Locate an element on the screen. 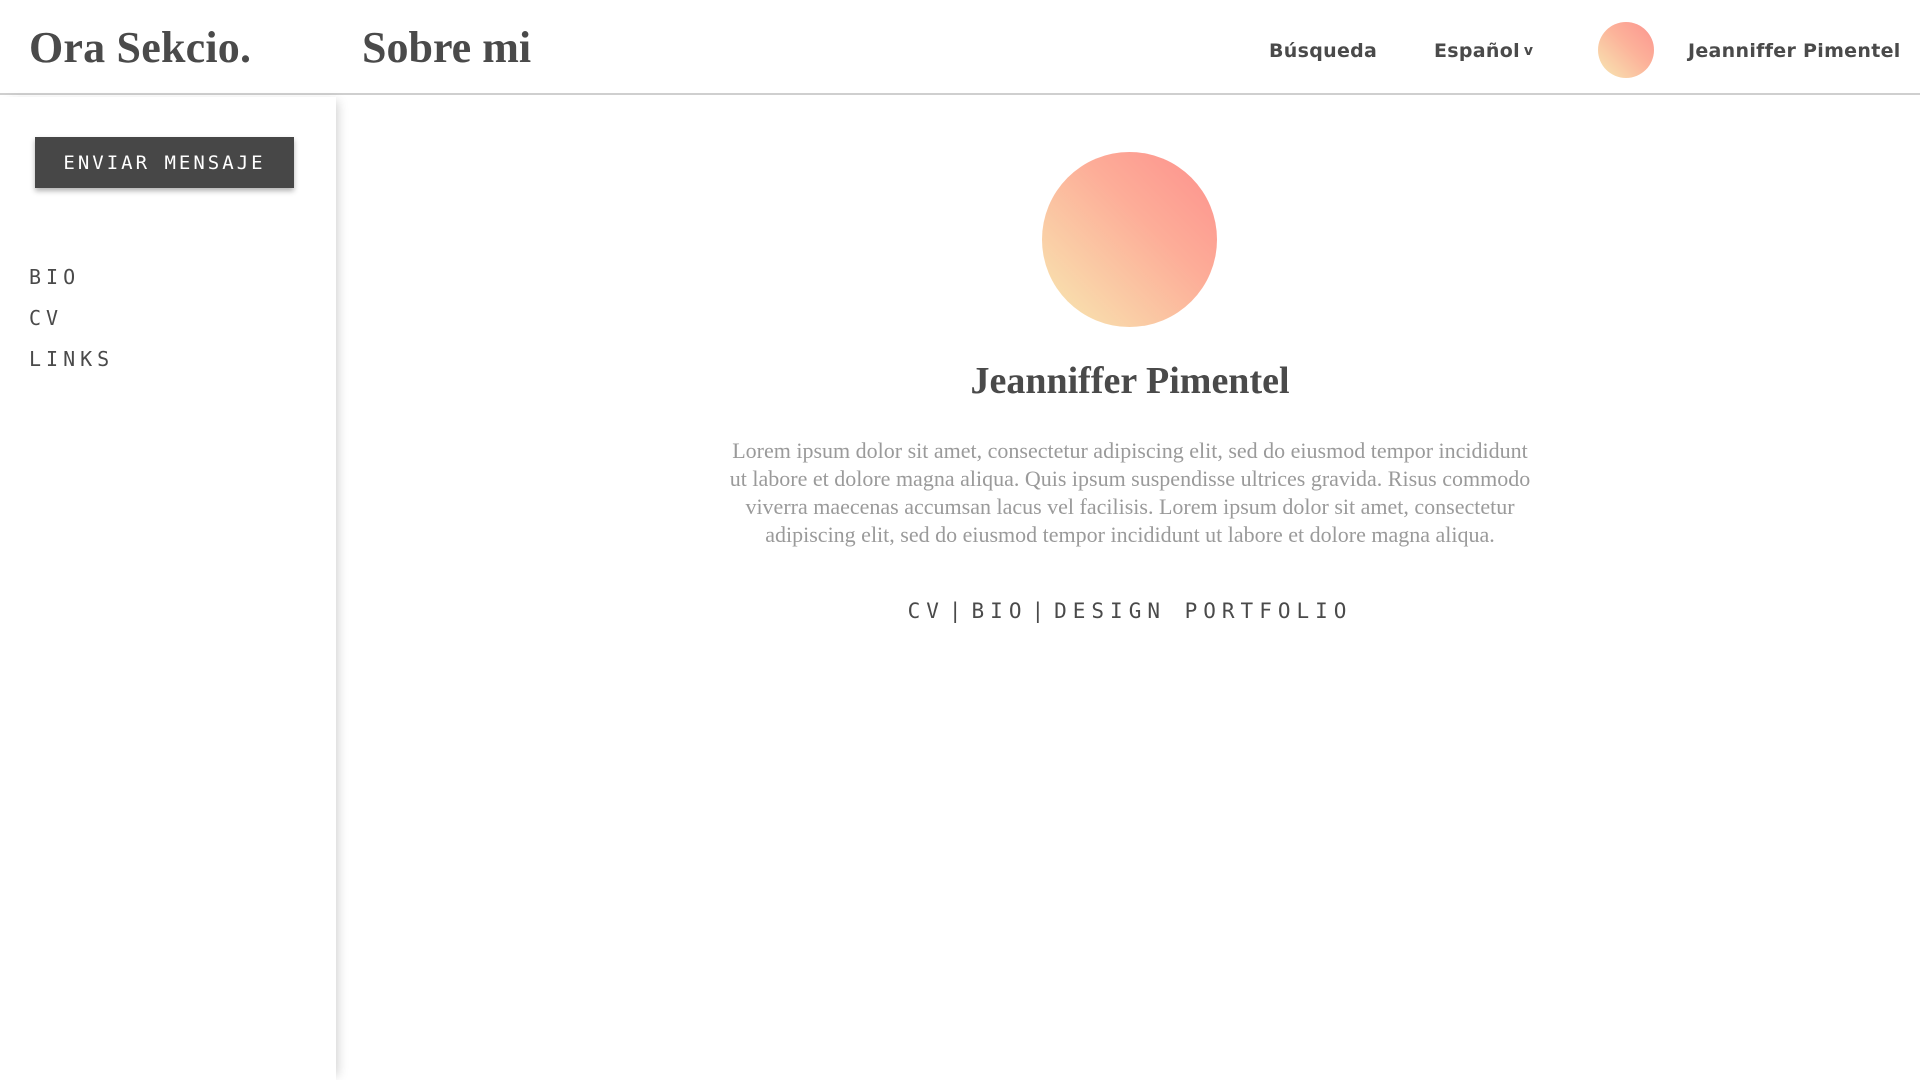  sidebar-item-cv: CV is located at coordinates (71, 318).